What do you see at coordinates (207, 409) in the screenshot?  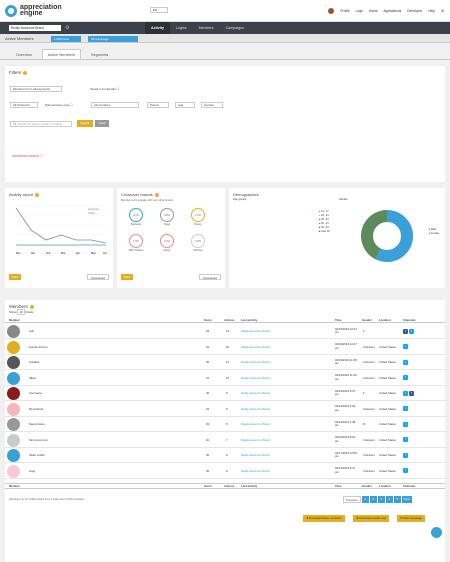 I see `member-score: 34` at bounding box center [207, 409].